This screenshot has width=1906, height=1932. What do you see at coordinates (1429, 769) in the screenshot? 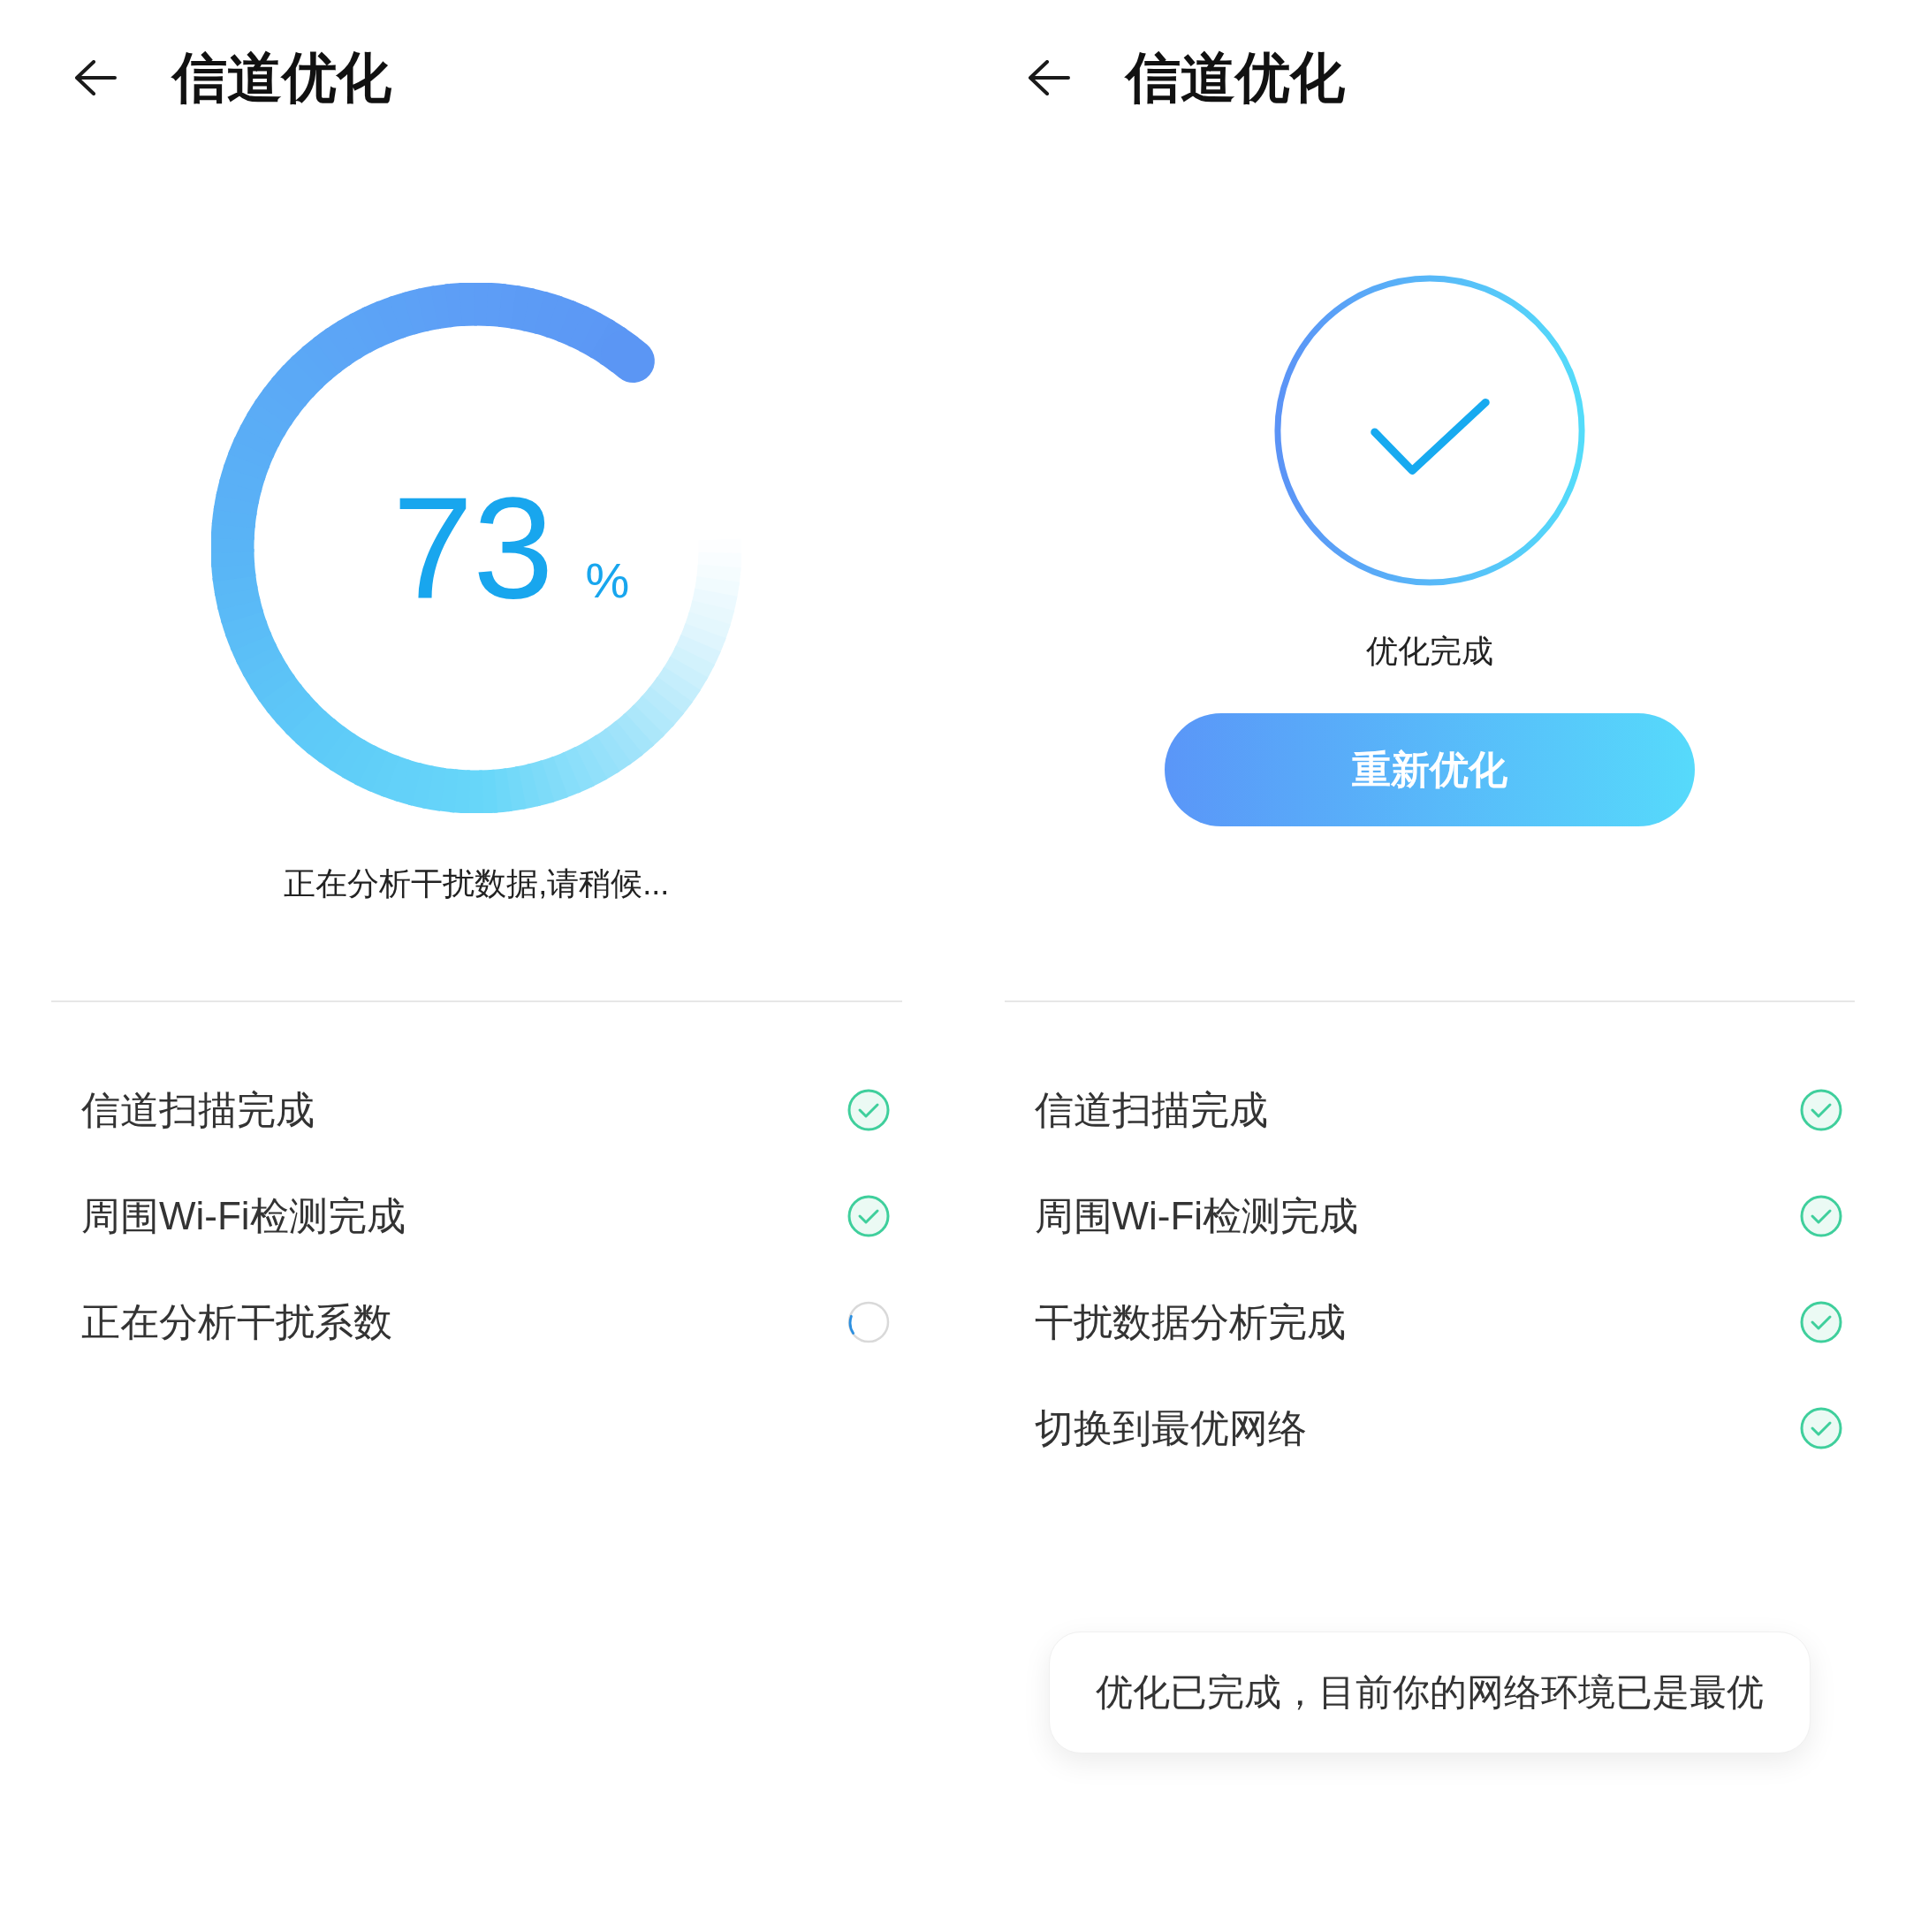
I see `reoptimize-button: 重新优化` at bounding box center [1429, 769].